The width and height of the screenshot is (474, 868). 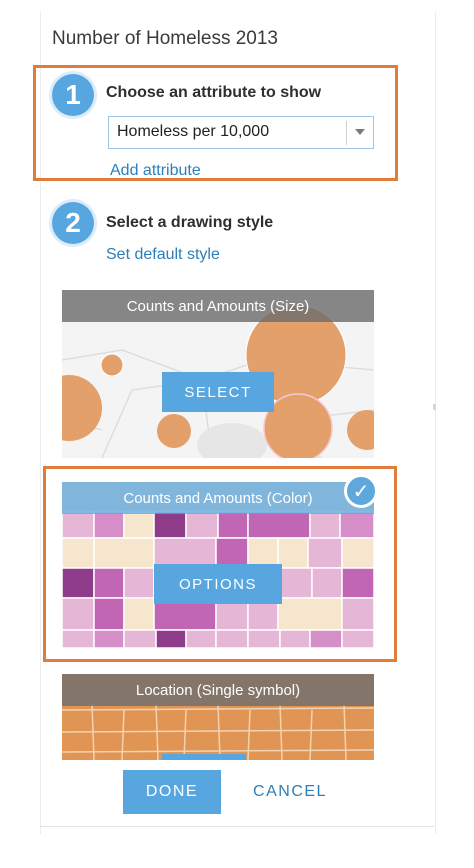 What do you see at coordinates (290, 792) in the screenshot?
I see `cancel-button: CANCEL` at bounding box center [290, 792].